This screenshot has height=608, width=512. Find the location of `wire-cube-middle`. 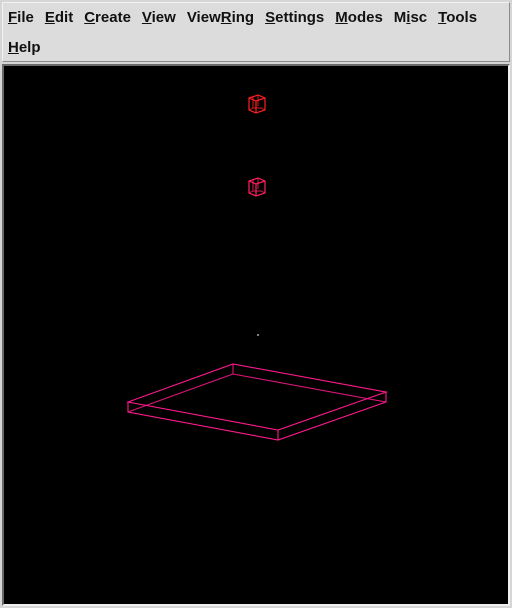

wire-cube-middle is located at coordinates (257, 187).